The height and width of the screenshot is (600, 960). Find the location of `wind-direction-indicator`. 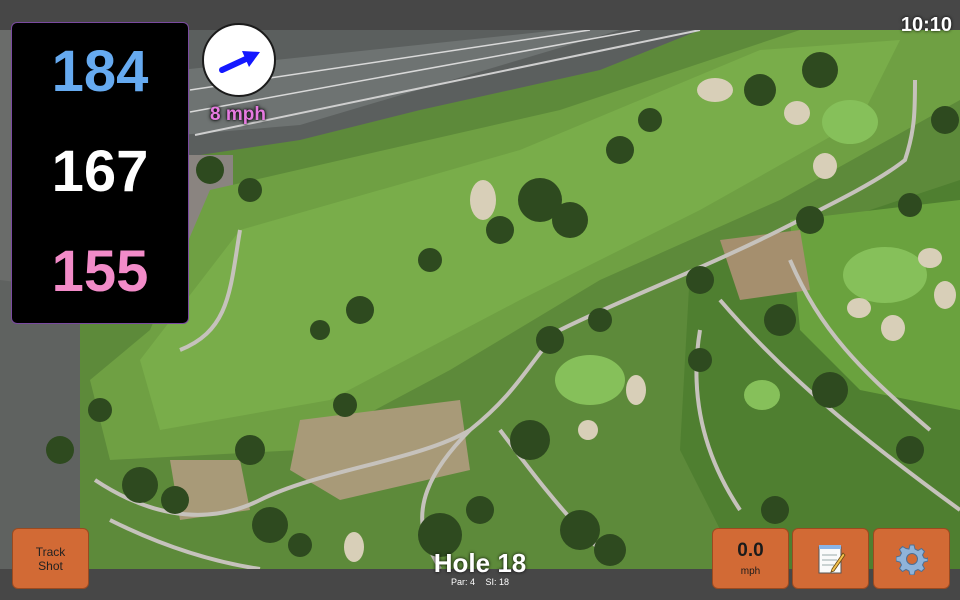

wind-direction-indicator is located at coordinates (239, 60).